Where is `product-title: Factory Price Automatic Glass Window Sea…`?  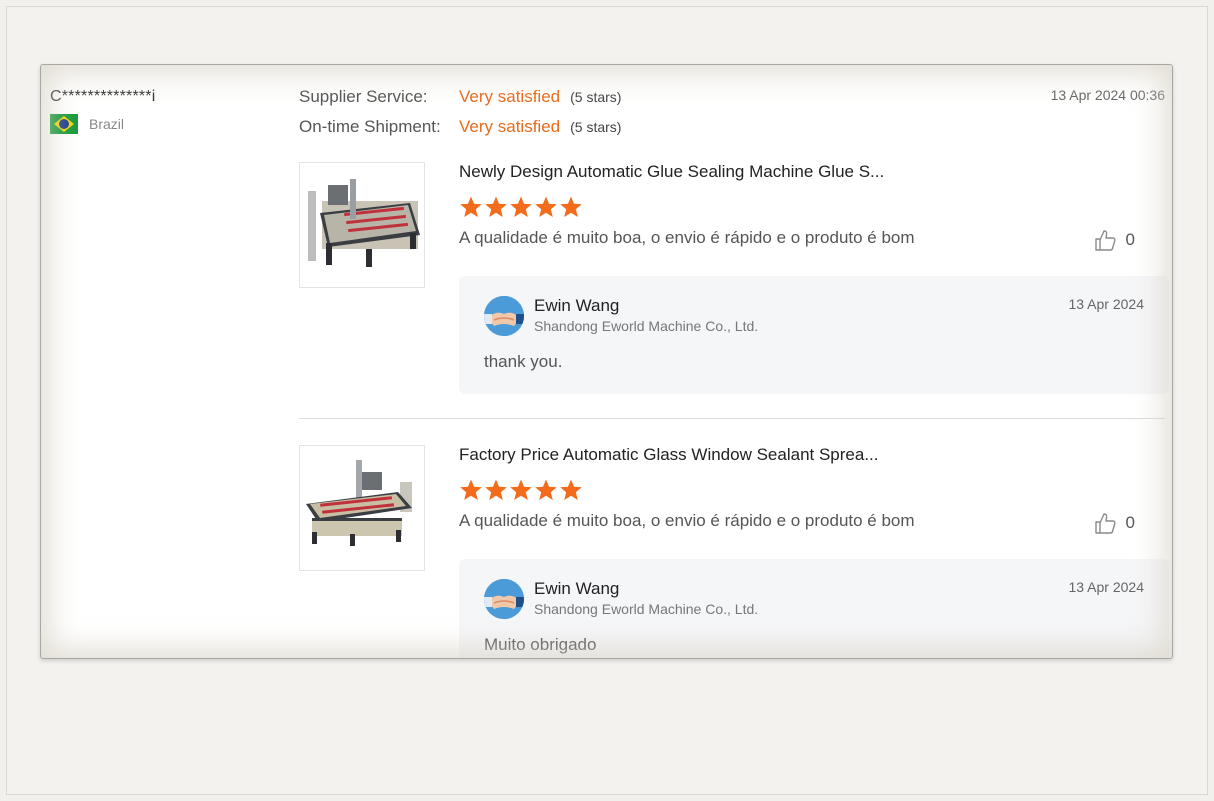 product-title: Factory Price Automatic Glass Window Sea… is located at coordinates (669, 455).